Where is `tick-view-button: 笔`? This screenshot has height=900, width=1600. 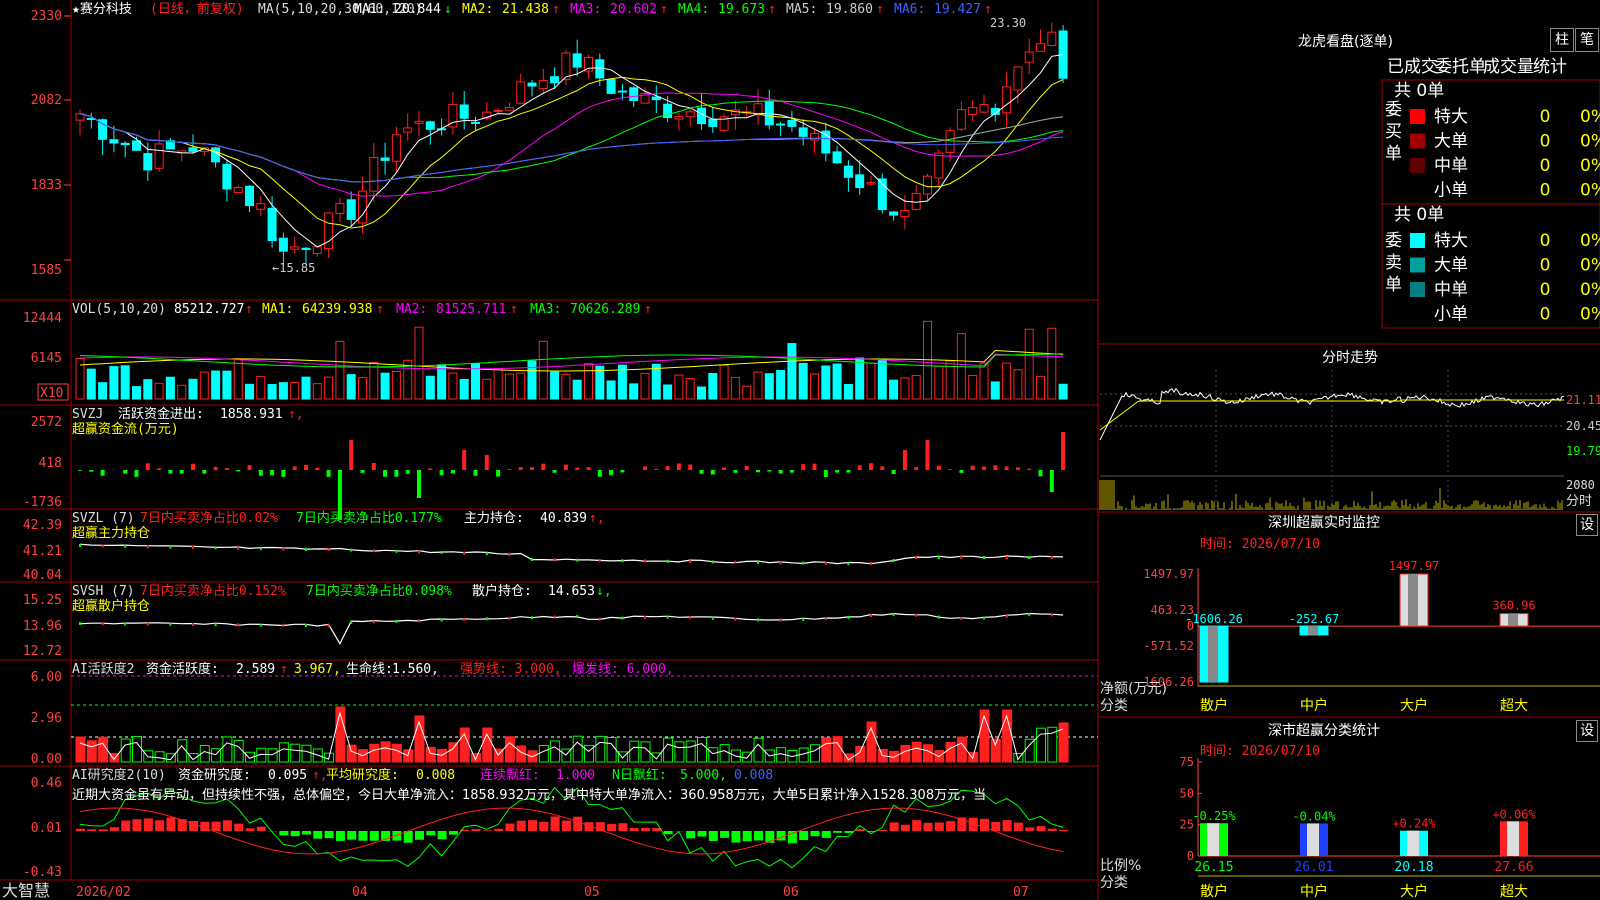
tick-view-button: 笔 is located at coordinates (1587, 40).